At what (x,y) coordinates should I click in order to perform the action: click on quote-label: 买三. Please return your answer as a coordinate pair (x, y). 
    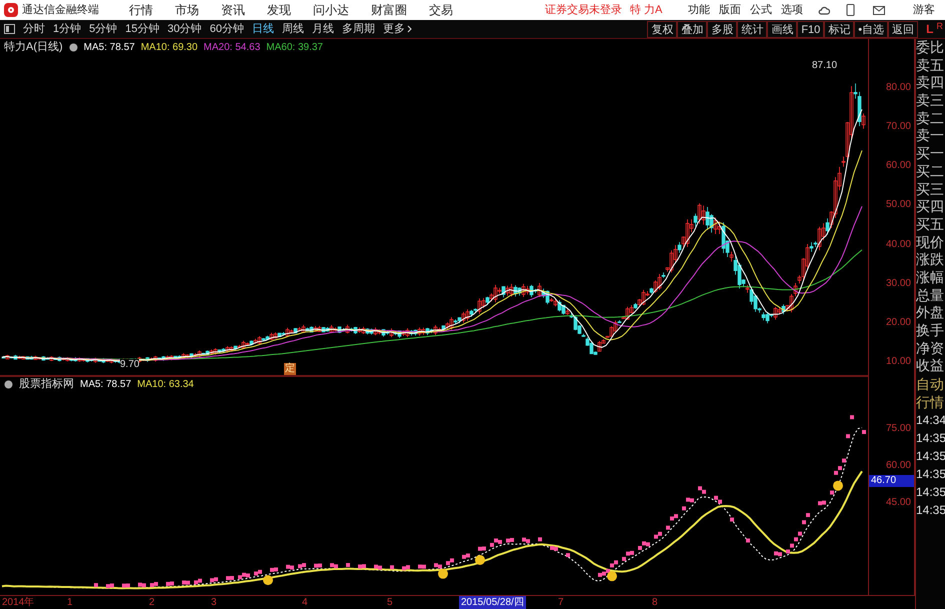
    Looking at the image, I should click on (930, 189).